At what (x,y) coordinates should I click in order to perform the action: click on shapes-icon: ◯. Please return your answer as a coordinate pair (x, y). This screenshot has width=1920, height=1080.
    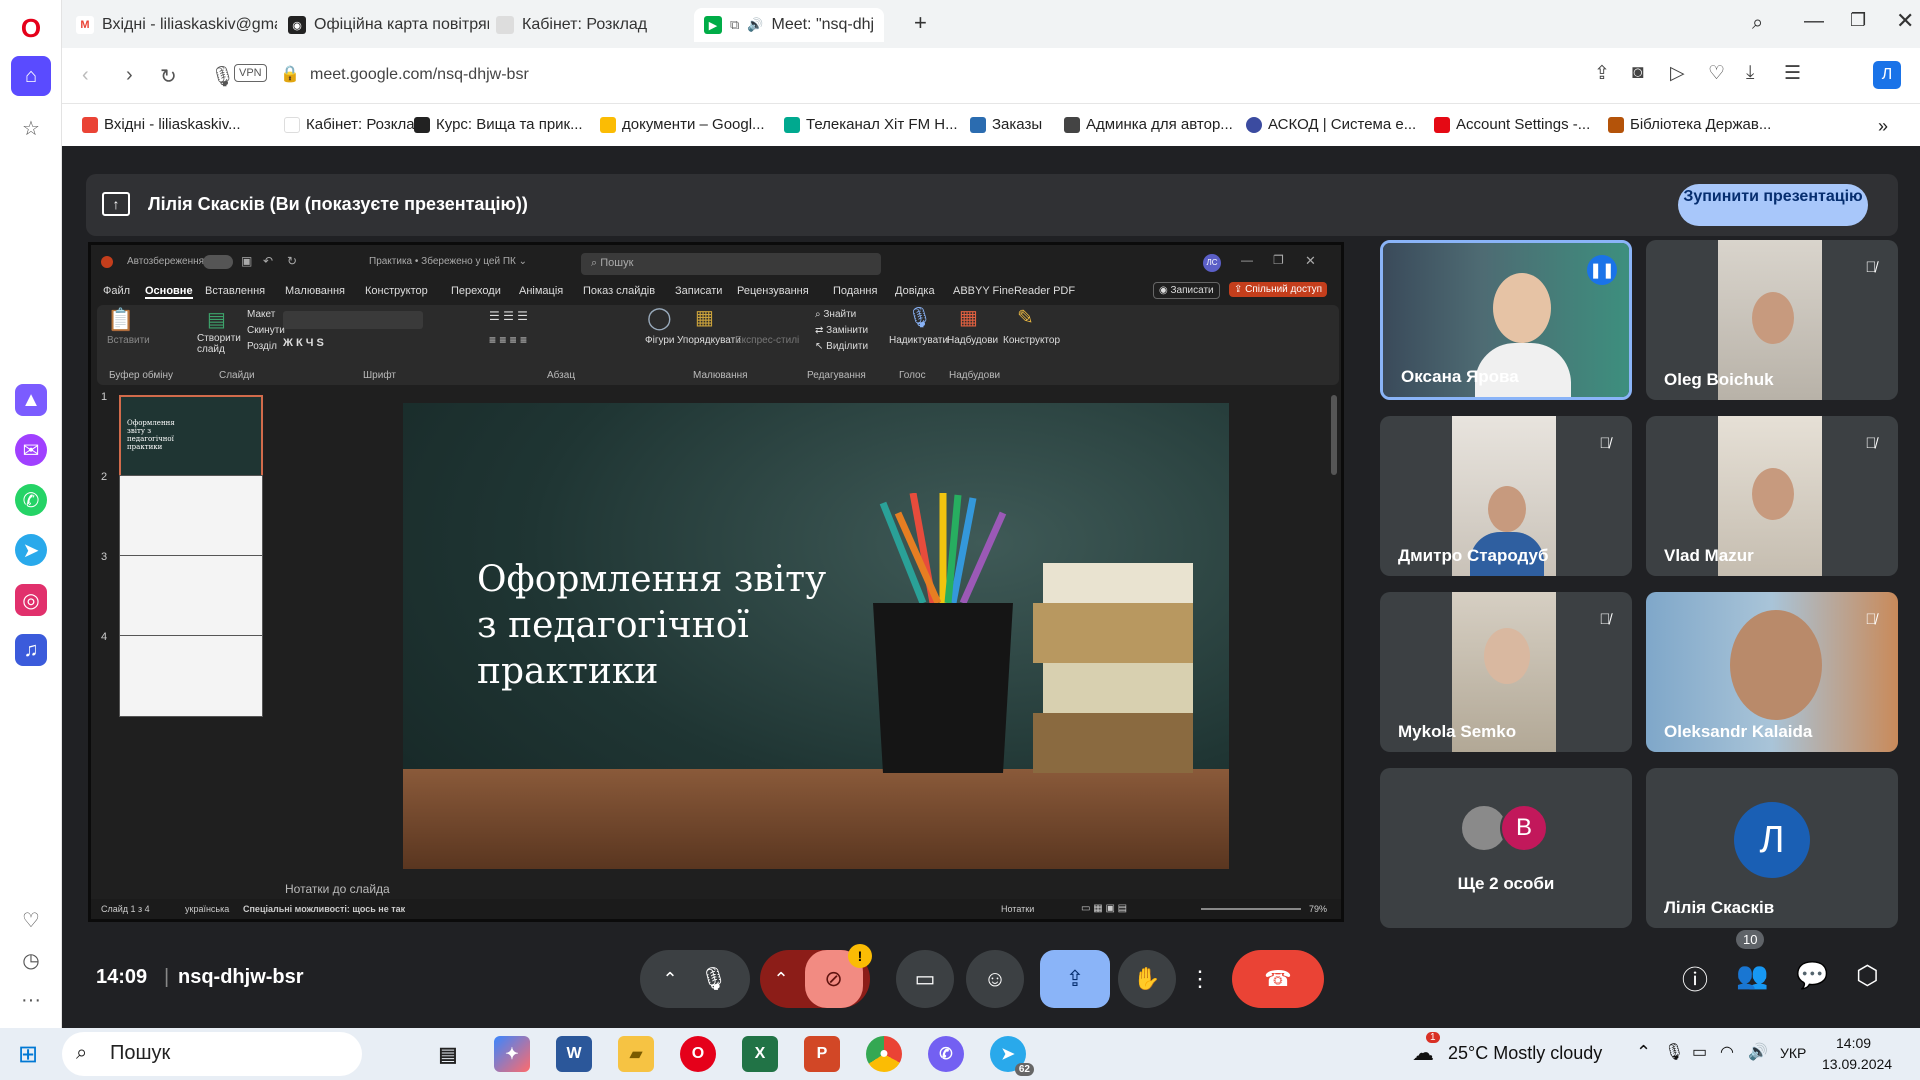
    Looking at the image, I should click on (659, 318).